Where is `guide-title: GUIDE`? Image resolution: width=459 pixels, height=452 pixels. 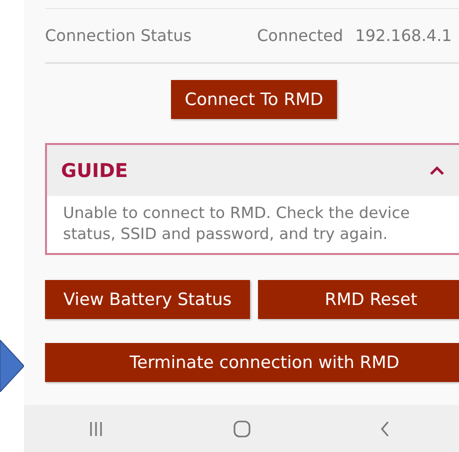 guide-title: GUIDE is located at coordinates (94, 171).